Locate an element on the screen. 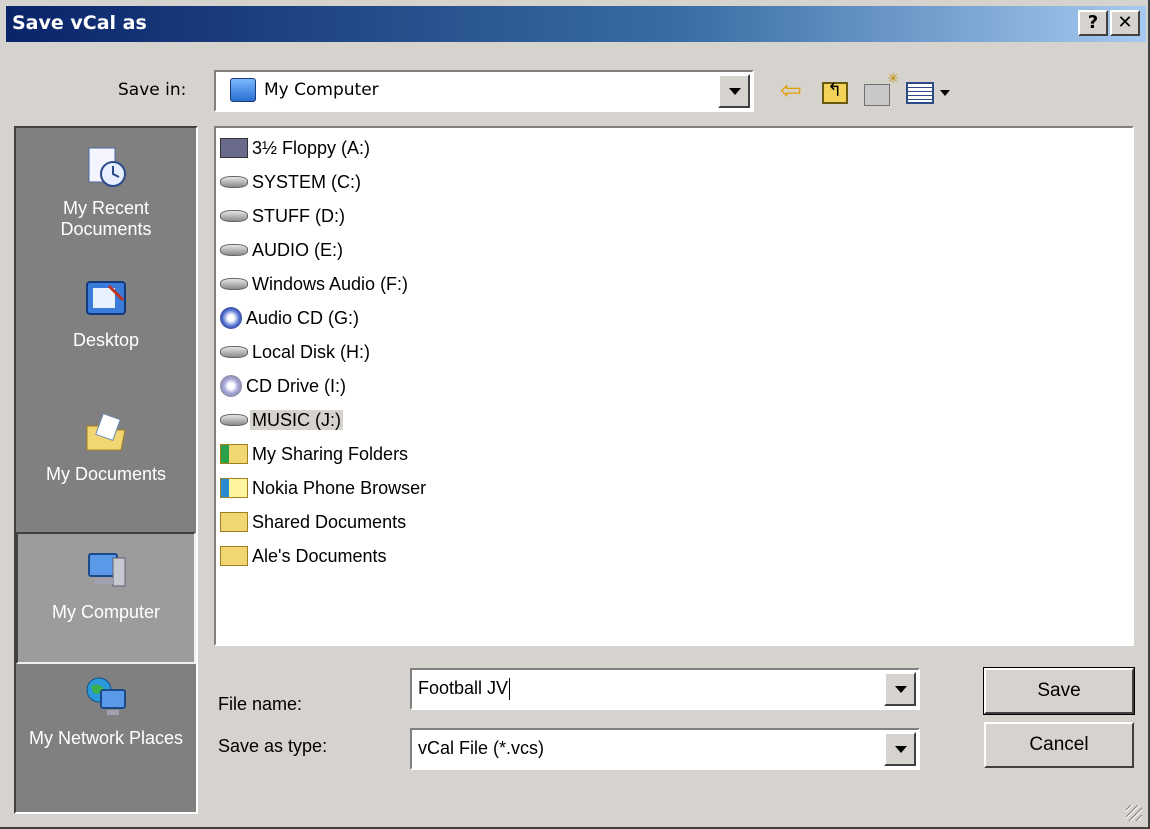 The height and width of the screenshot is (829, 1150). place-label: My Network Places is located at coordinates (106, 738).